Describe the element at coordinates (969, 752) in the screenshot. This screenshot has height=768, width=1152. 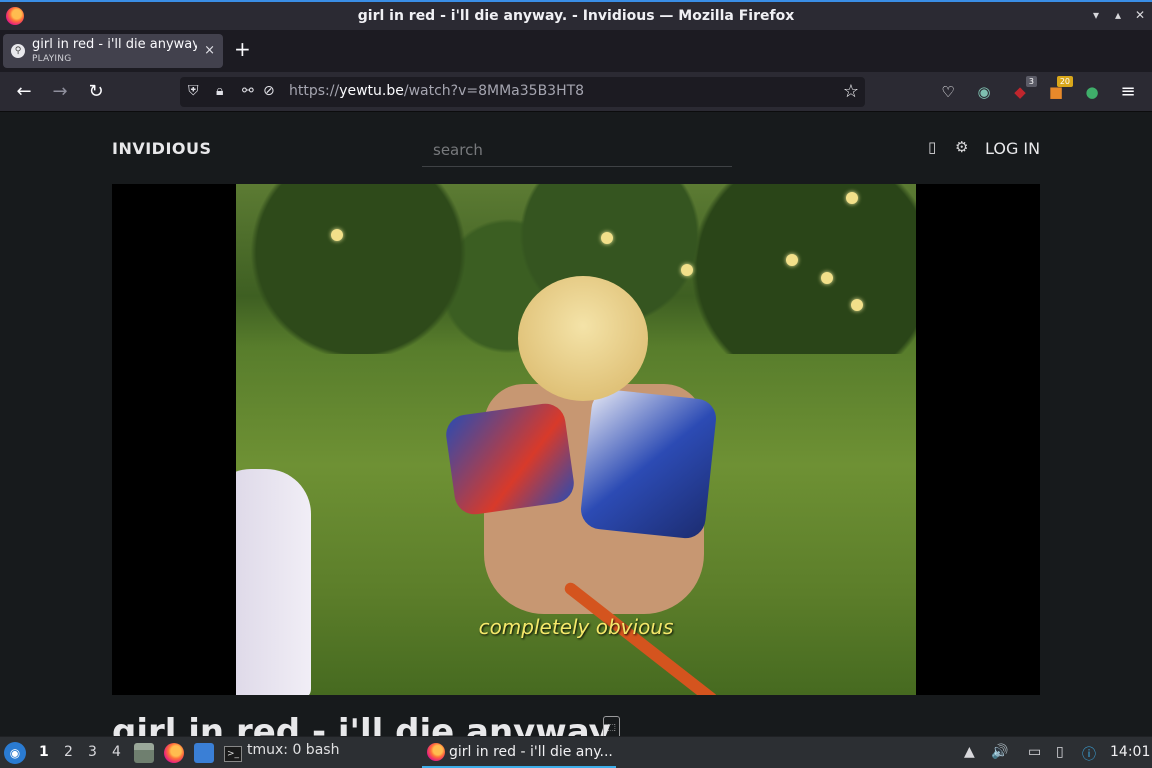
I see `tray-updates-icon: ▲` at that location.